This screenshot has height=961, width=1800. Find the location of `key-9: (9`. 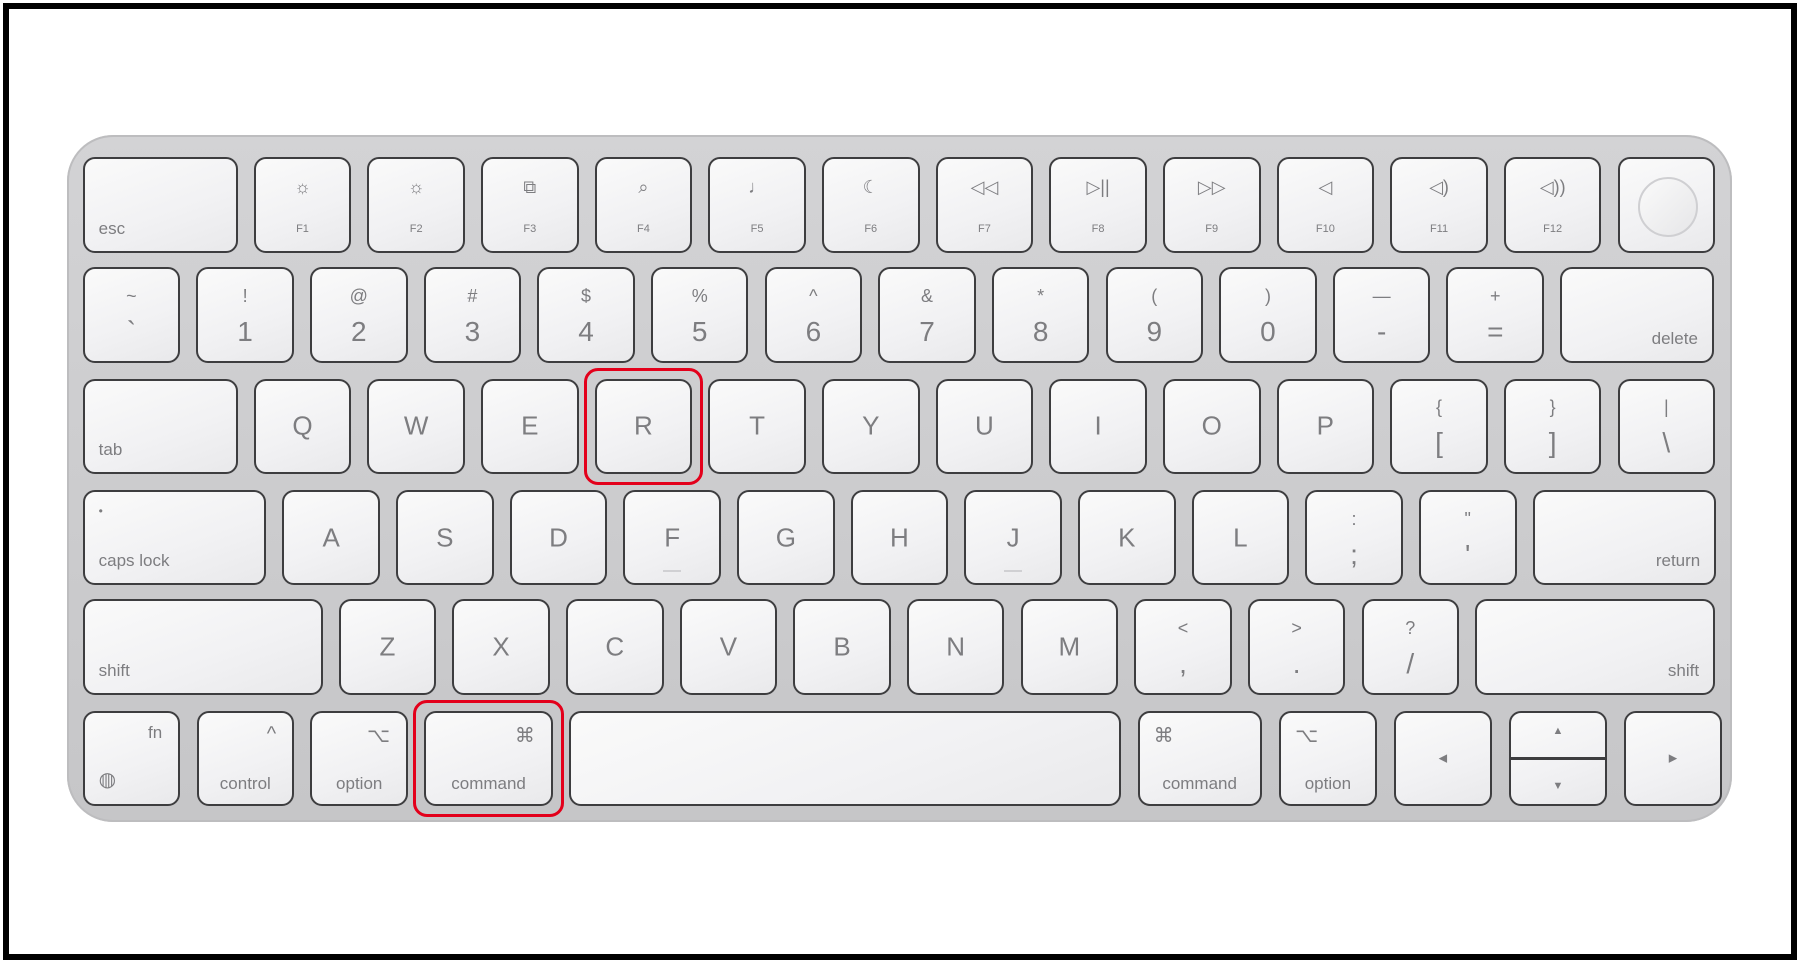

key-9: (9 is located at coordinates (1154, 315).